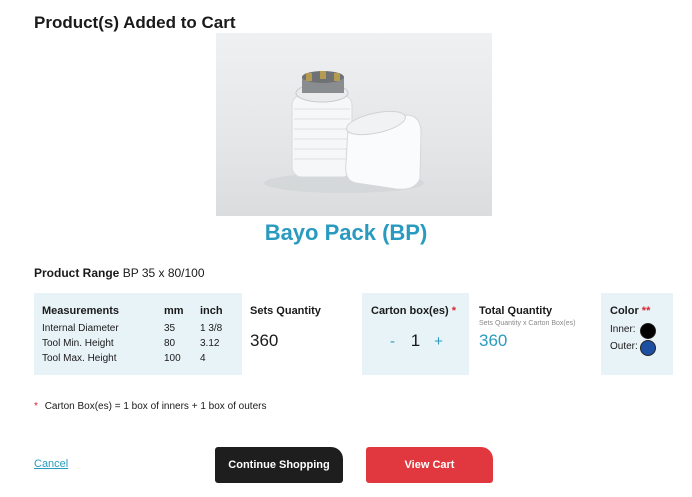  Describe the element at coordinates (36, 406) in the screenshot. I see `note-mark: *` at that location.